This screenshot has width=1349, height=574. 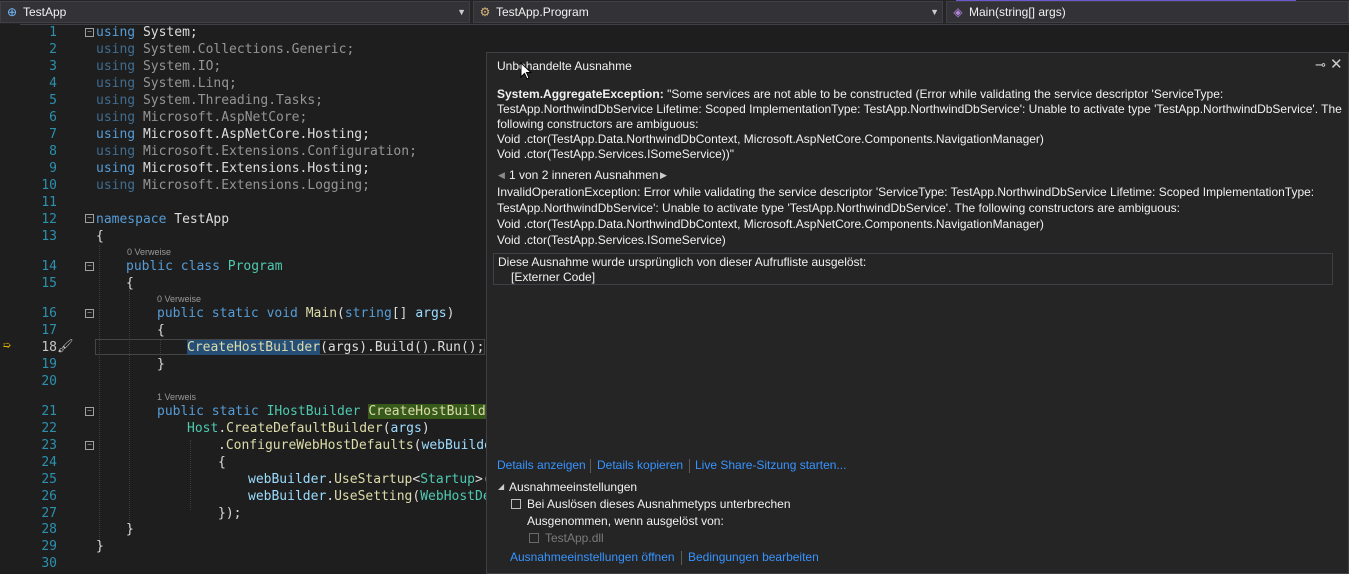 What do you see at coordinates (598, 124) in the screenshot?
I see `exception-message-line: following constructors are ambiguous:` at bounding box center [598, 124].